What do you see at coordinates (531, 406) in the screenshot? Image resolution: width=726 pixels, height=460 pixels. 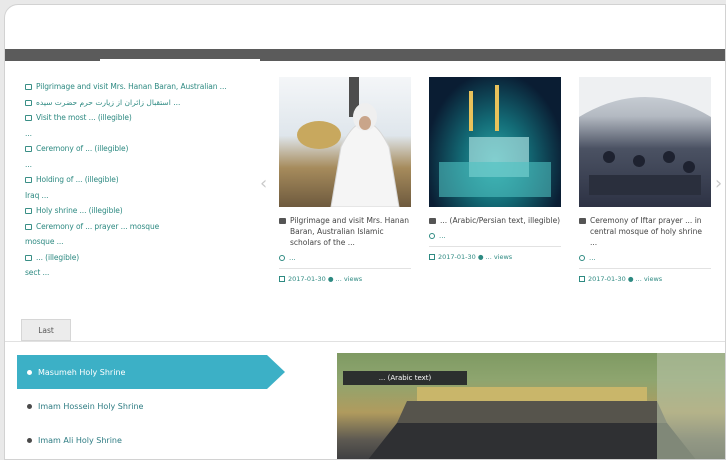 I see `shrine-image: ... (Arabic text)` at bounding box center [531, 406].